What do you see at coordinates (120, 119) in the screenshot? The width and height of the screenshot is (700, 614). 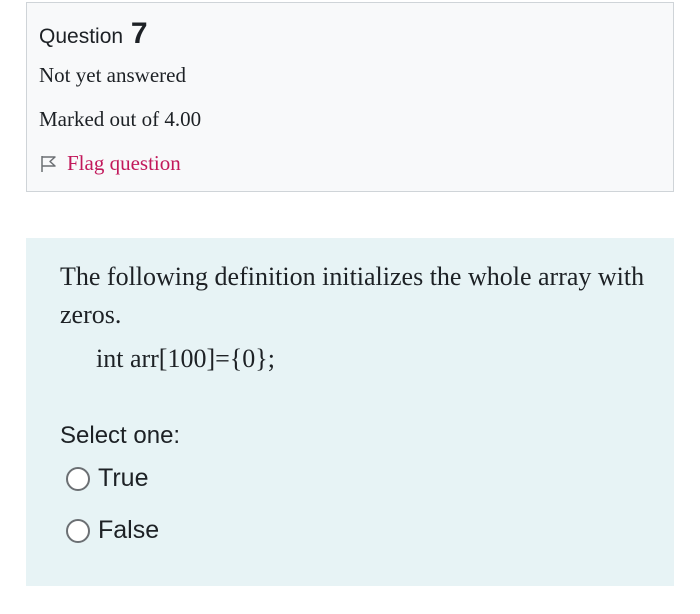 I see `question-grade: Marked out of 4.00` at bounding box center [120, 119].